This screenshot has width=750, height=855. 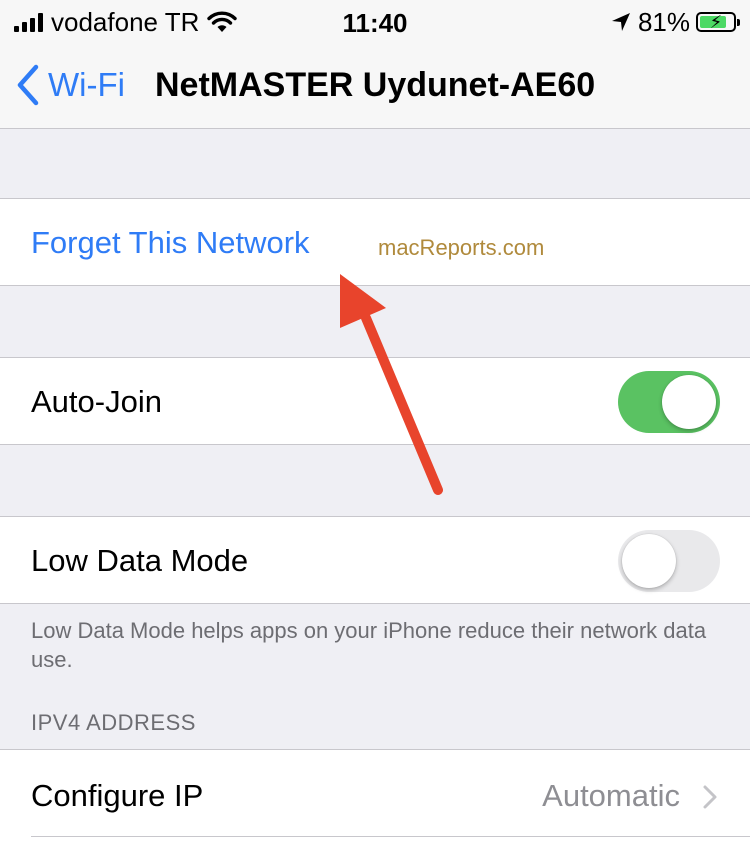 I want to click on chevron-left-icon, so click(x=28, y=85).